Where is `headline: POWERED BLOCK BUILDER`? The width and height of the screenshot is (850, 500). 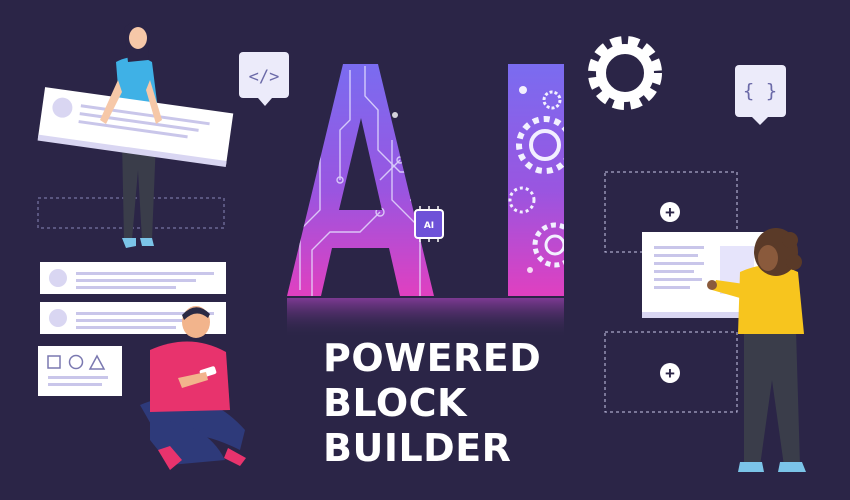 headline: POWERED BLOCK BUILDER is located at coordinates (432, 403).